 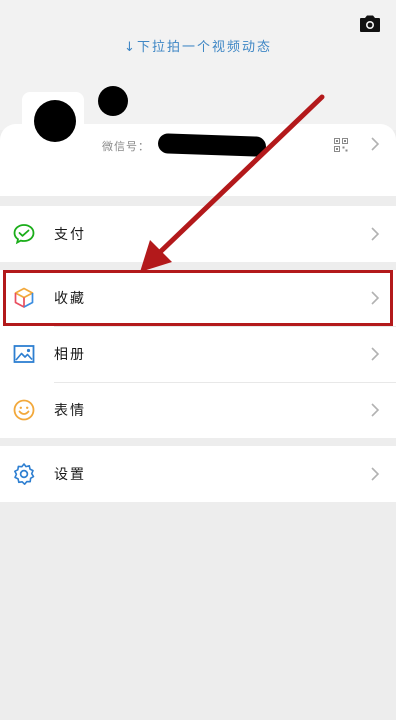 What do you see at coordinates (198, 354) in the screenshot?
I see `menu-item-album: 相册` at bounding box center [198, 354].